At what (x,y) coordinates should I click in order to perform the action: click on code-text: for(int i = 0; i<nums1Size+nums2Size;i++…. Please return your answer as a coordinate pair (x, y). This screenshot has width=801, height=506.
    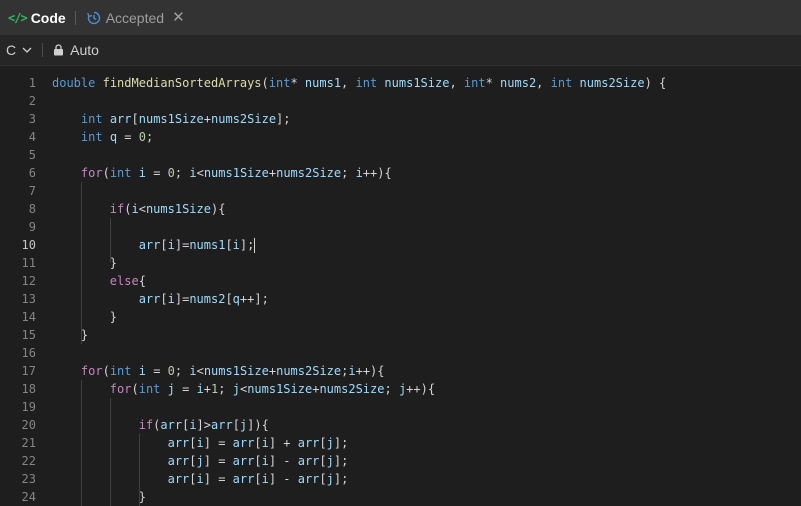
    Looking at the image, I should click on (218, 371).